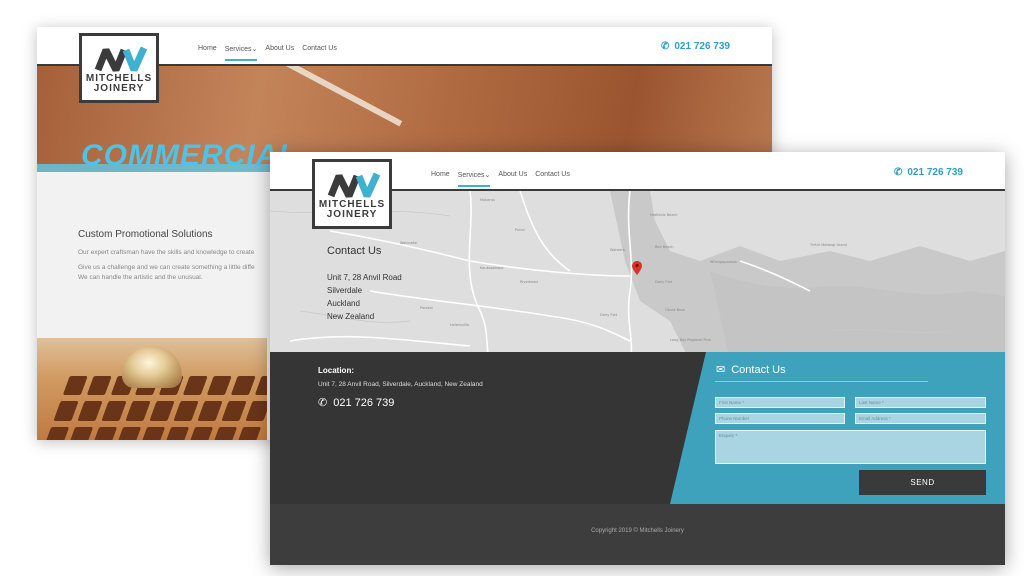 This screenshot has height=576, width=1024. I want to click on svg-text: Hatfields Beach, so click(663, 215).